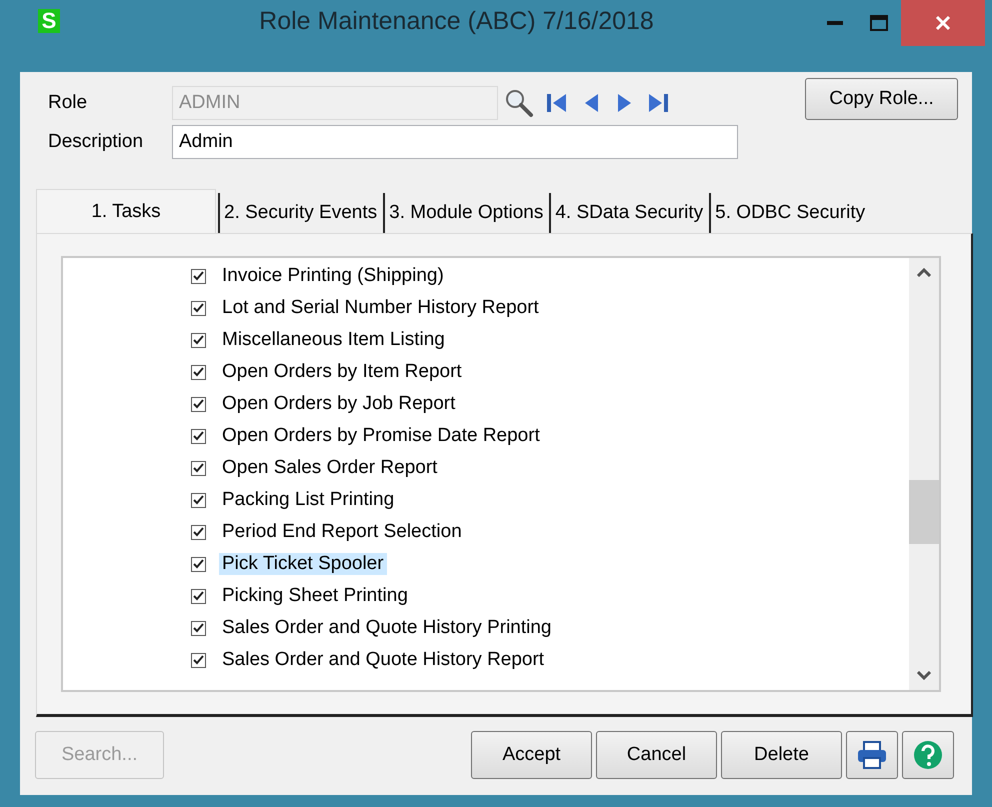  I want to click on task-item: Period End Report Selection, so click(342, 532).